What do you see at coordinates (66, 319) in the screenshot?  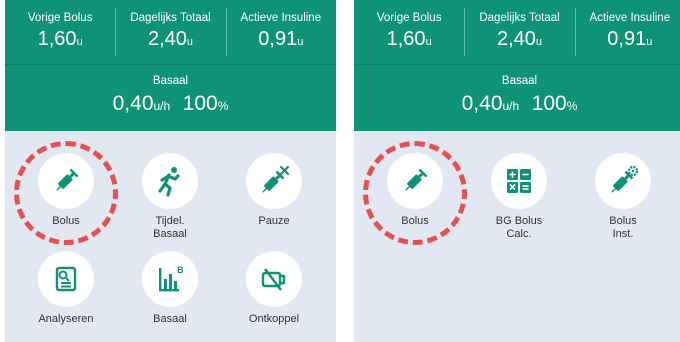 I see `analyze-label: Analyseren` at bounding box center [66, 319].